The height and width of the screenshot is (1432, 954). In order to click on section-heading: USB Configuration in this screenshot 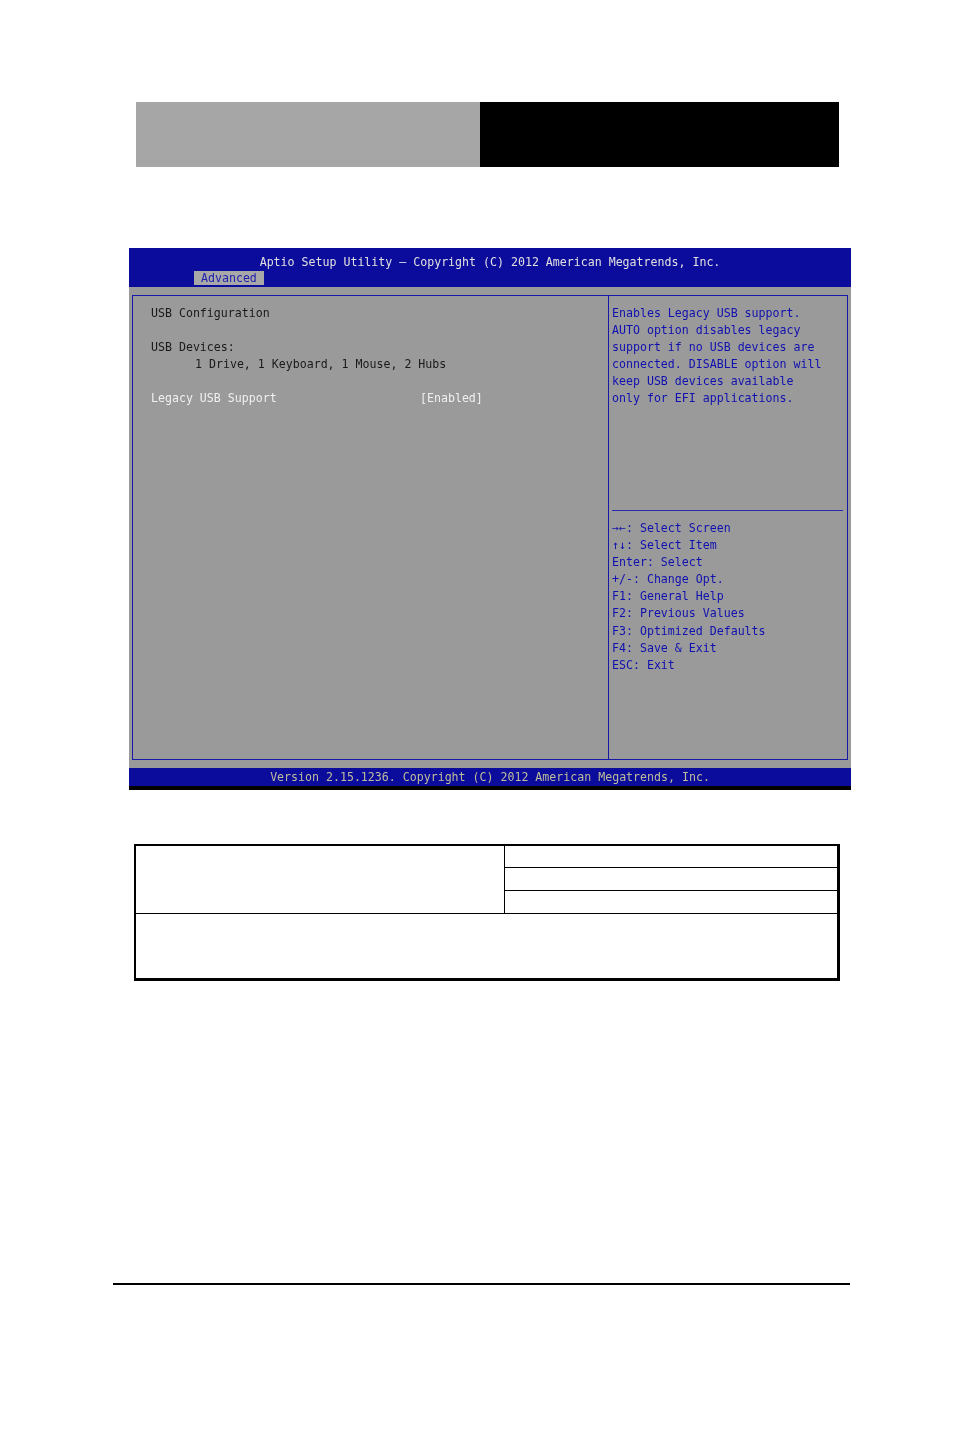, I will do `click(211, 313)`.